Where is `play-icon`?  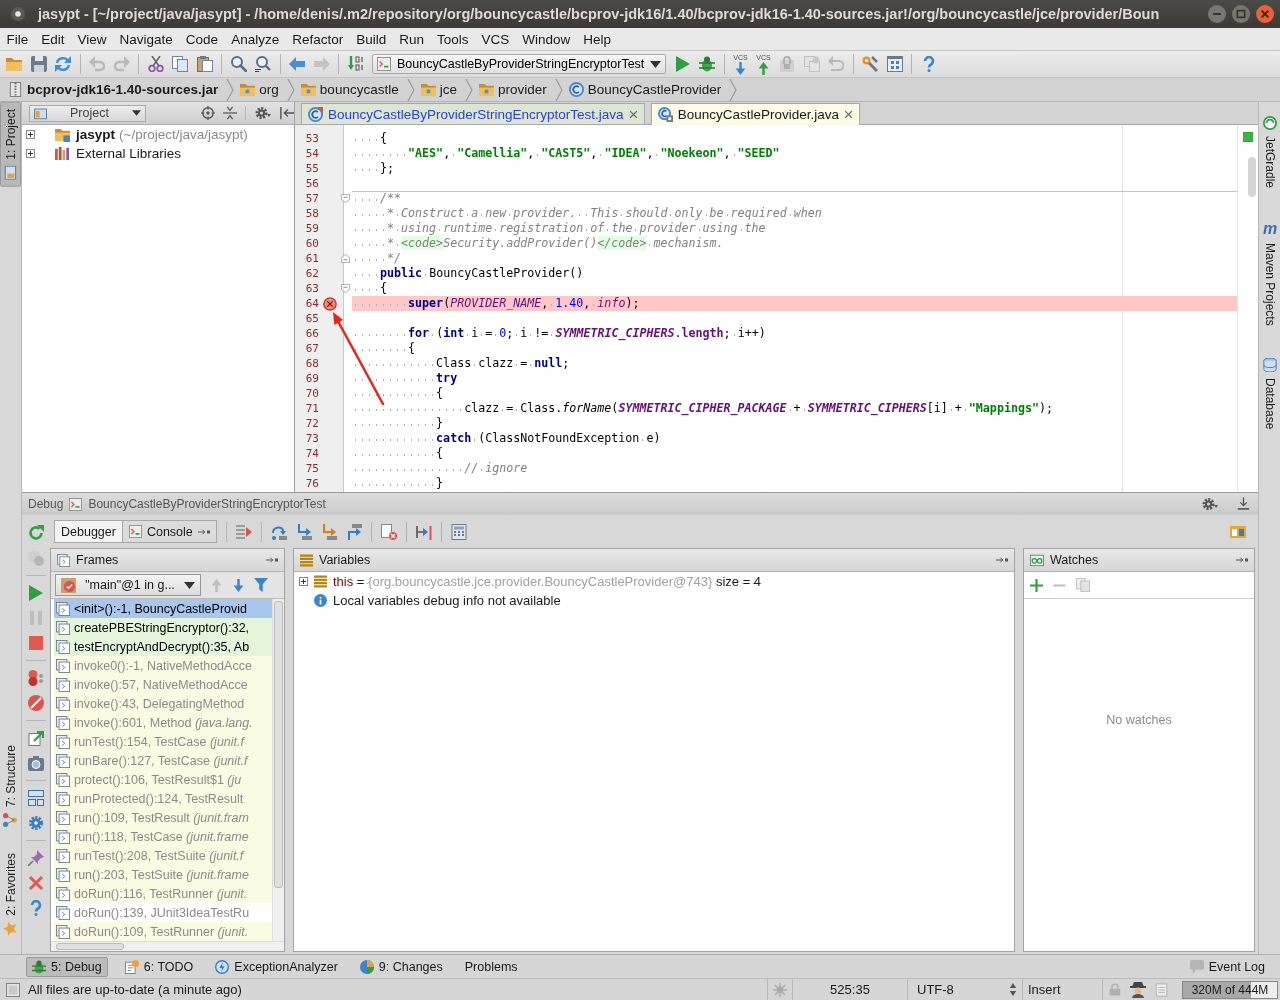 play-icon is located at coordinates (682, 64).